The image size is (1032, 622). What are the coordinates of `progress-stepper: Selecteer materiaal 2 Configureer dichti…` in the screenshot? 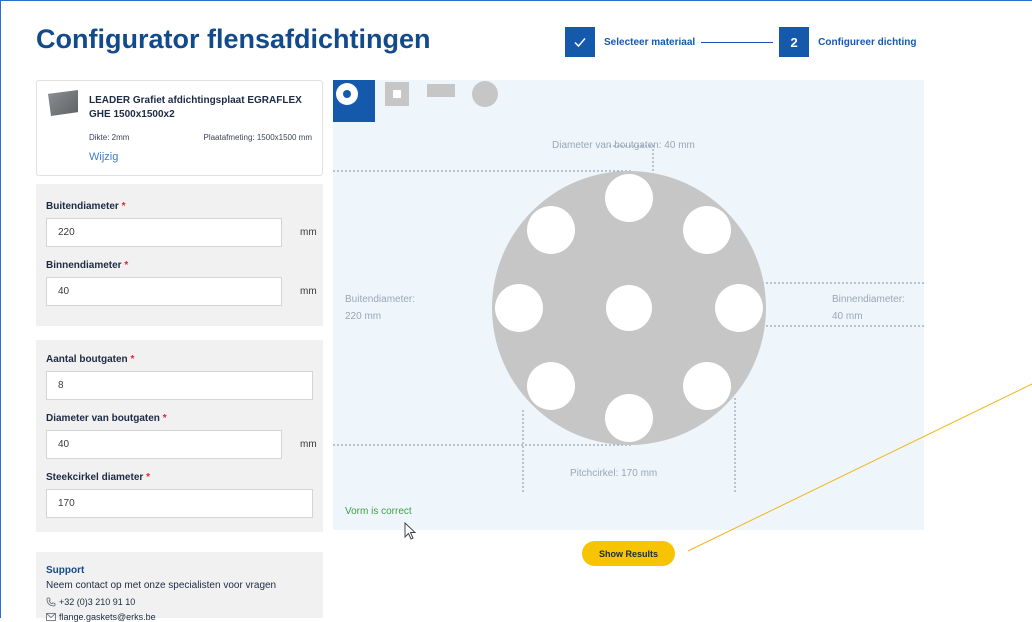 It's located at (741, 42).